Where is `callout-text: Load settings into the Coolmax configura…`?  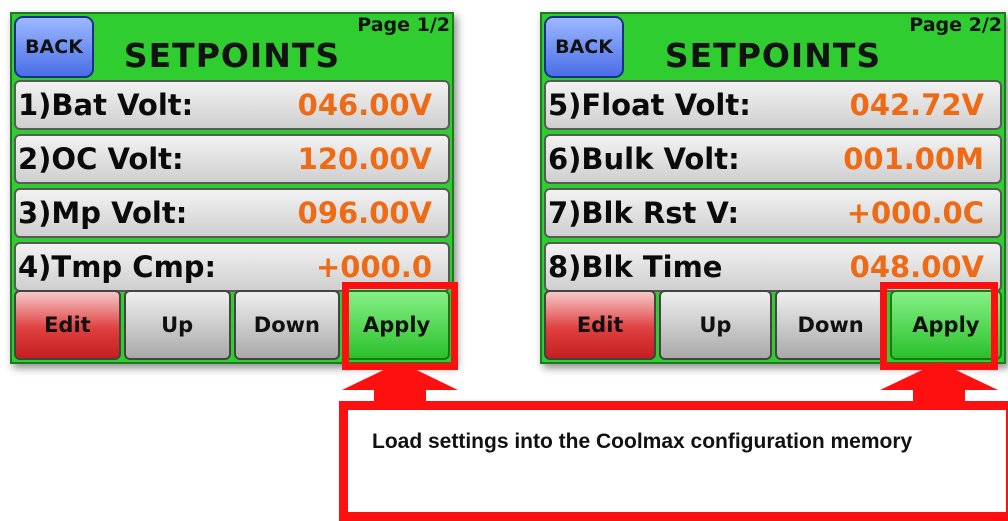
callout-text: Load settings into the Coolmax configura… is located at coordinates (642, 441).